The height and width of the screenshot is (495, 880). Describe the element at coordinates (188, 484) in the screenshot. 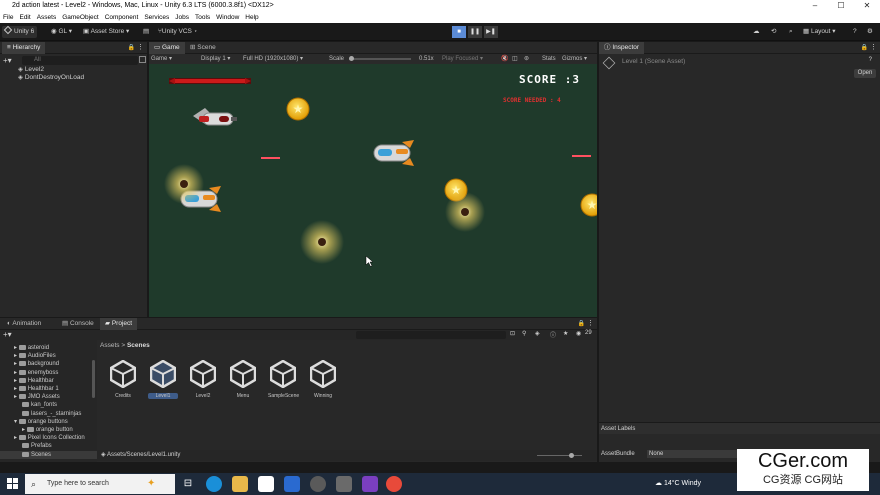

I see `task-view-icon: ⊟` at that location.